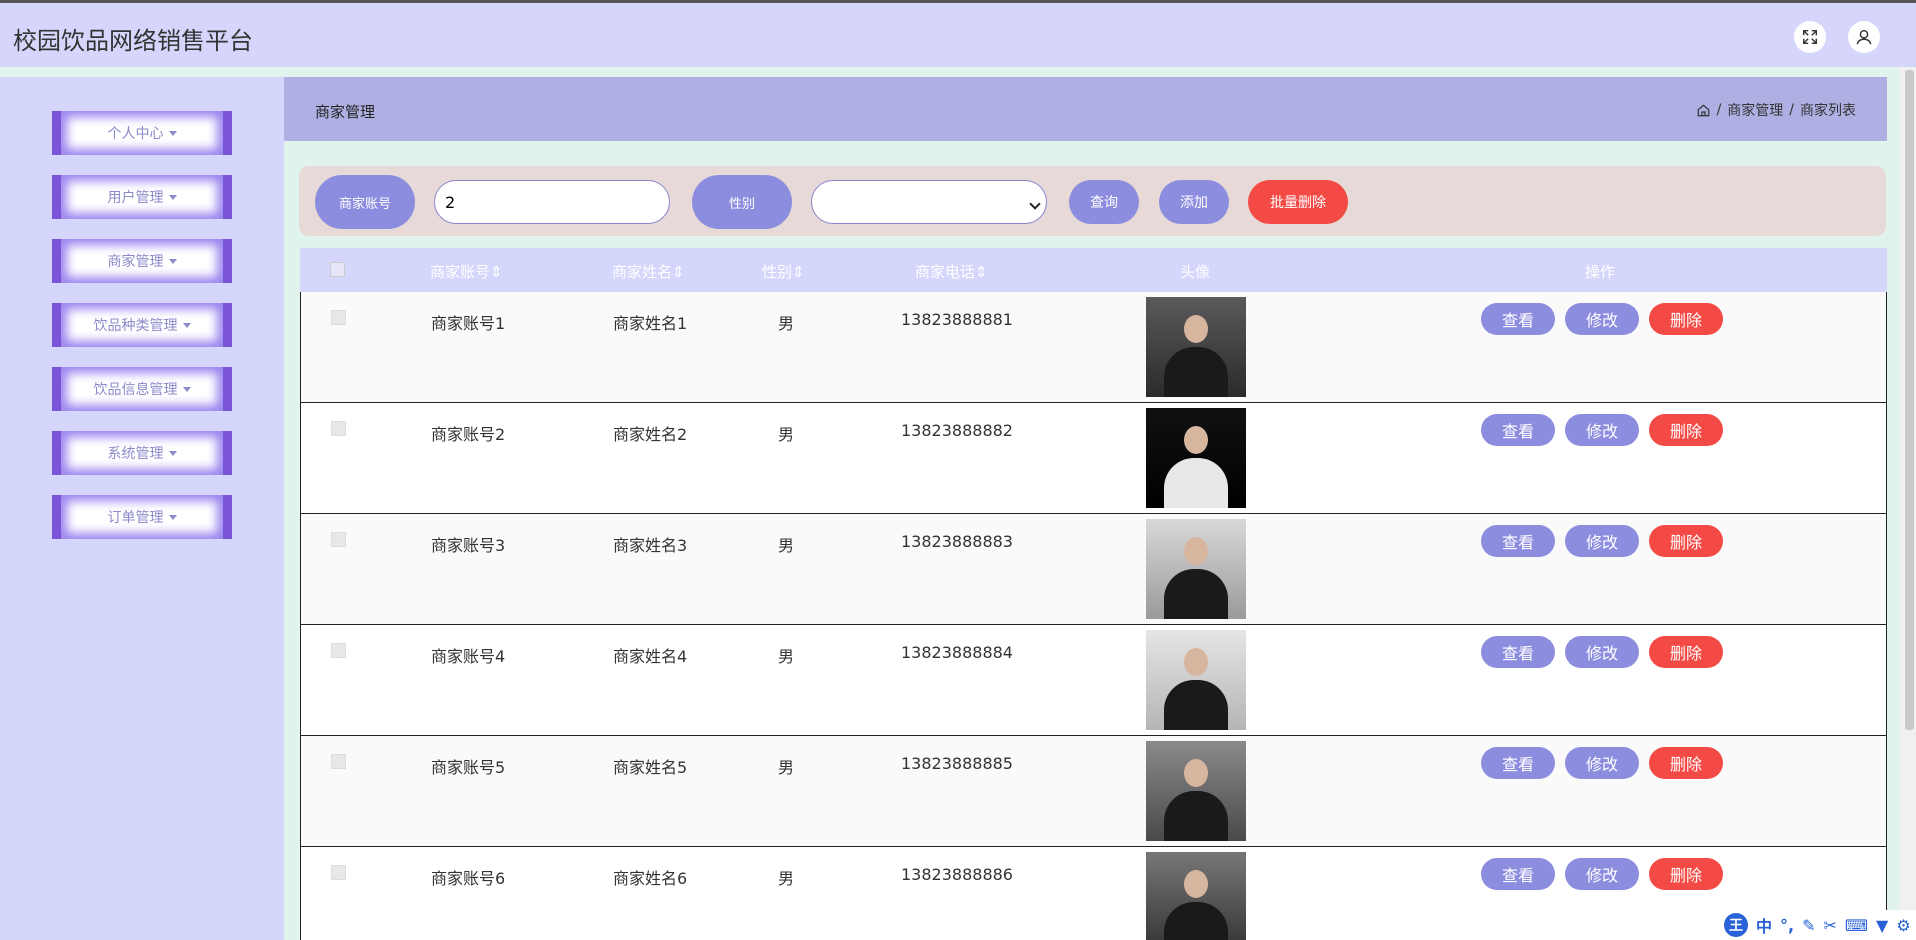 Image resolution: width=1916 pixels, height=940 pixels. I want to click on table-row: 商家账号5 商家姓名5 男 13823888885 查看 修改 删除, so click(1093, 791).